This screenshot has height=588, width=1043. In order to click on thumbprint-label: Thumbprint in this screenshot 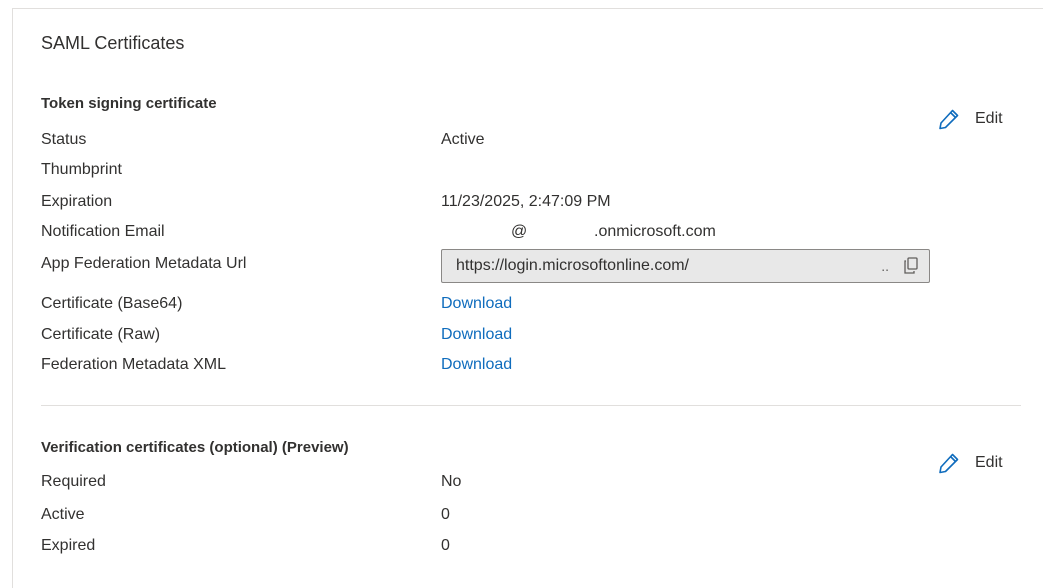, I will do `click(81, 169)`.